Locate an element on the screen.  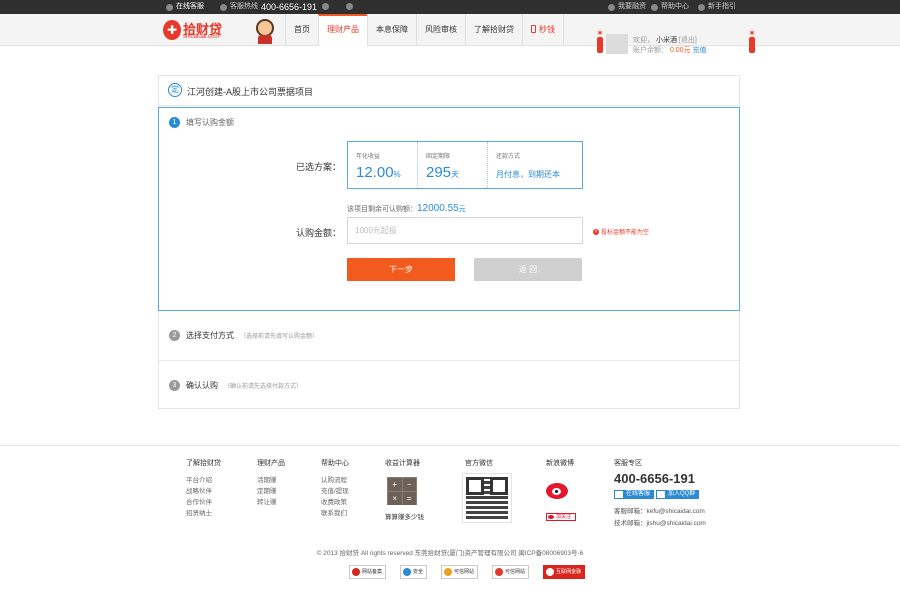
calculator-caption: 算算赚多少钱 is located at coordinates (404, 516).